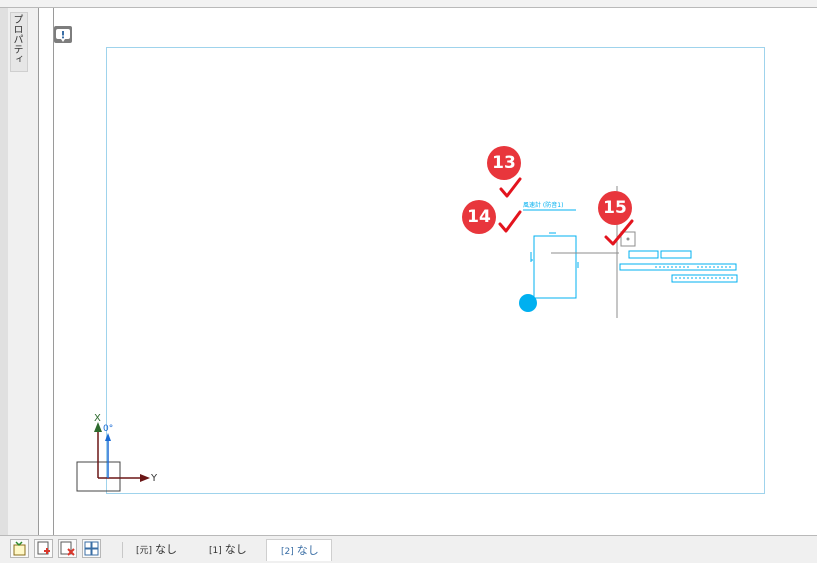  Describe the element at coordinates (145, 478) in the screenshot. I see `y-axis-arrow-icon` at that location.